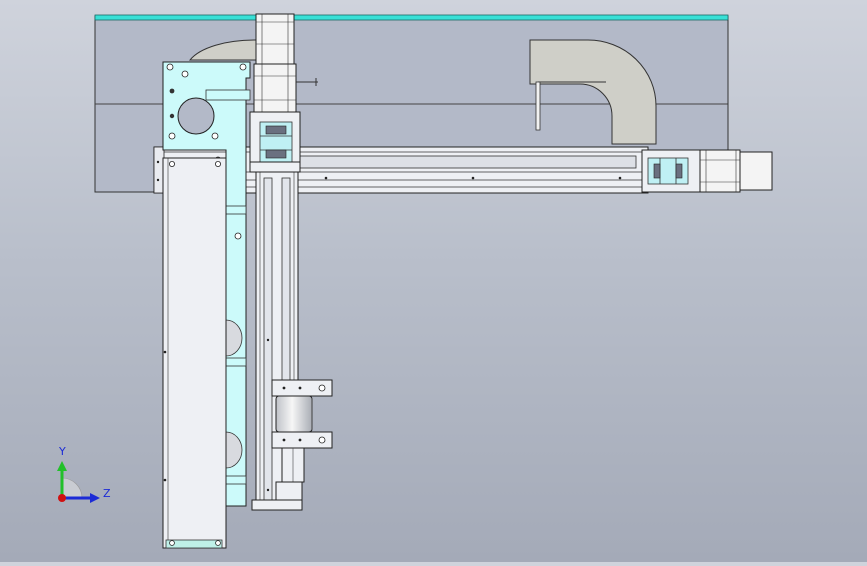 This screenshot has width=867, height=566. Describe the element at coordinates (411, 17) in the screenshot. I see `frame-top-strip` at that location.